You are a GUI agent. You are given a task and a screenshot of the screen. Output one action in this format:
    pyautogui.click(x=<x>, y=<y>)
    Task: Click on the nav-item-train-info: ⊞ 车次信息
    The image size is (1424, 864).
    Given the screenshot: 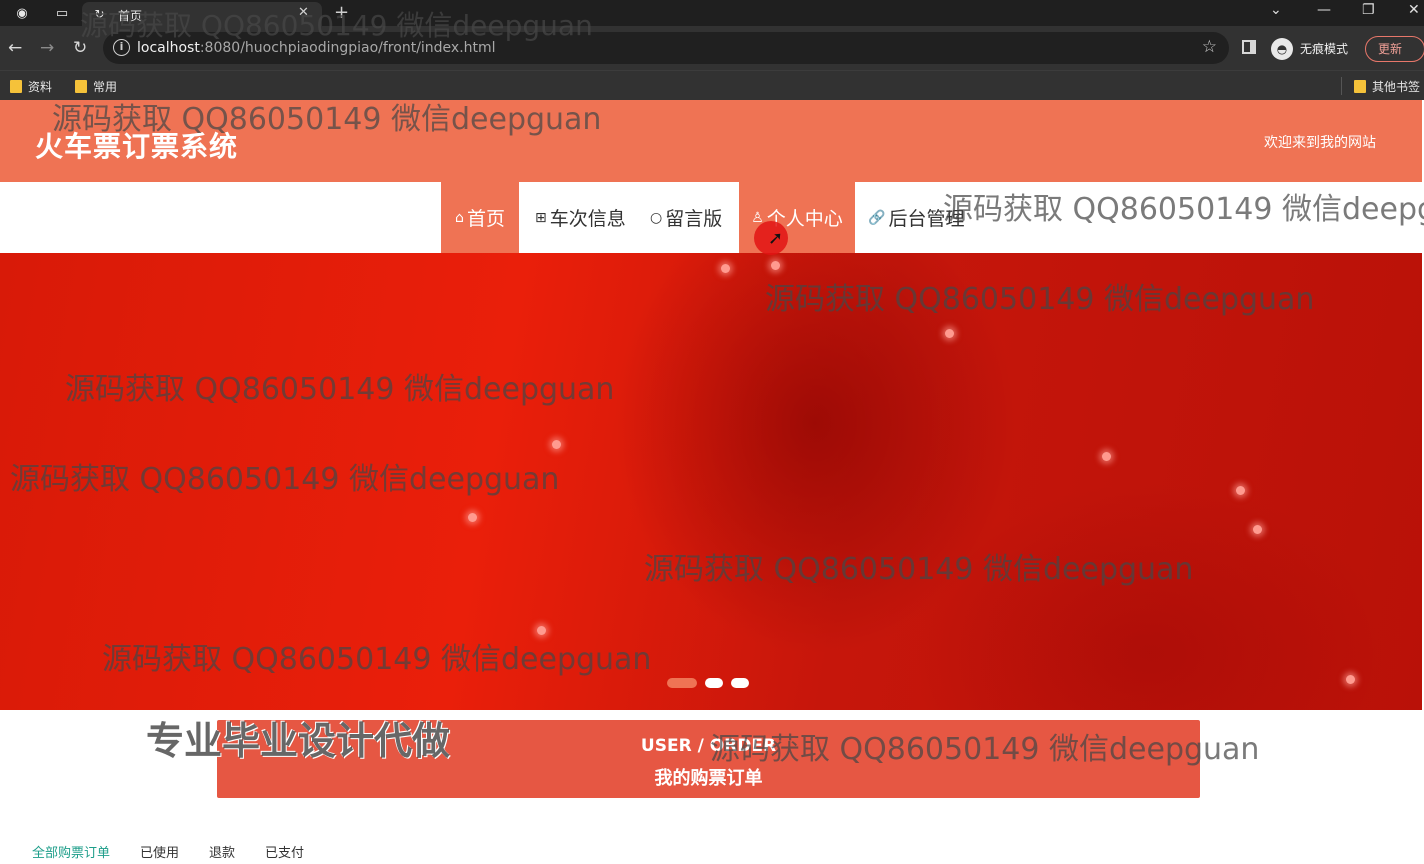 What is the action you would take?
    pyautogui.click(x=580, y=217)
    